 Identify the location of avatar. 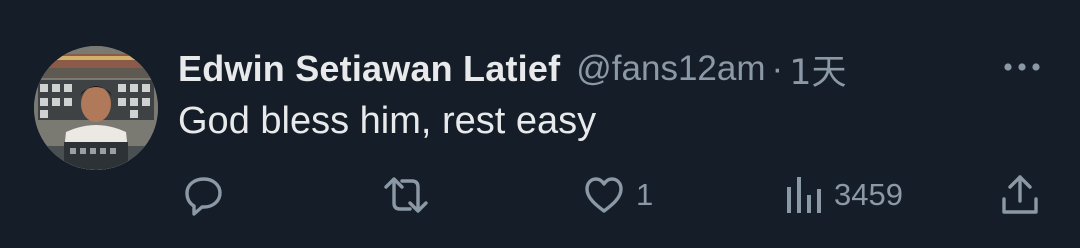
(96, 108).